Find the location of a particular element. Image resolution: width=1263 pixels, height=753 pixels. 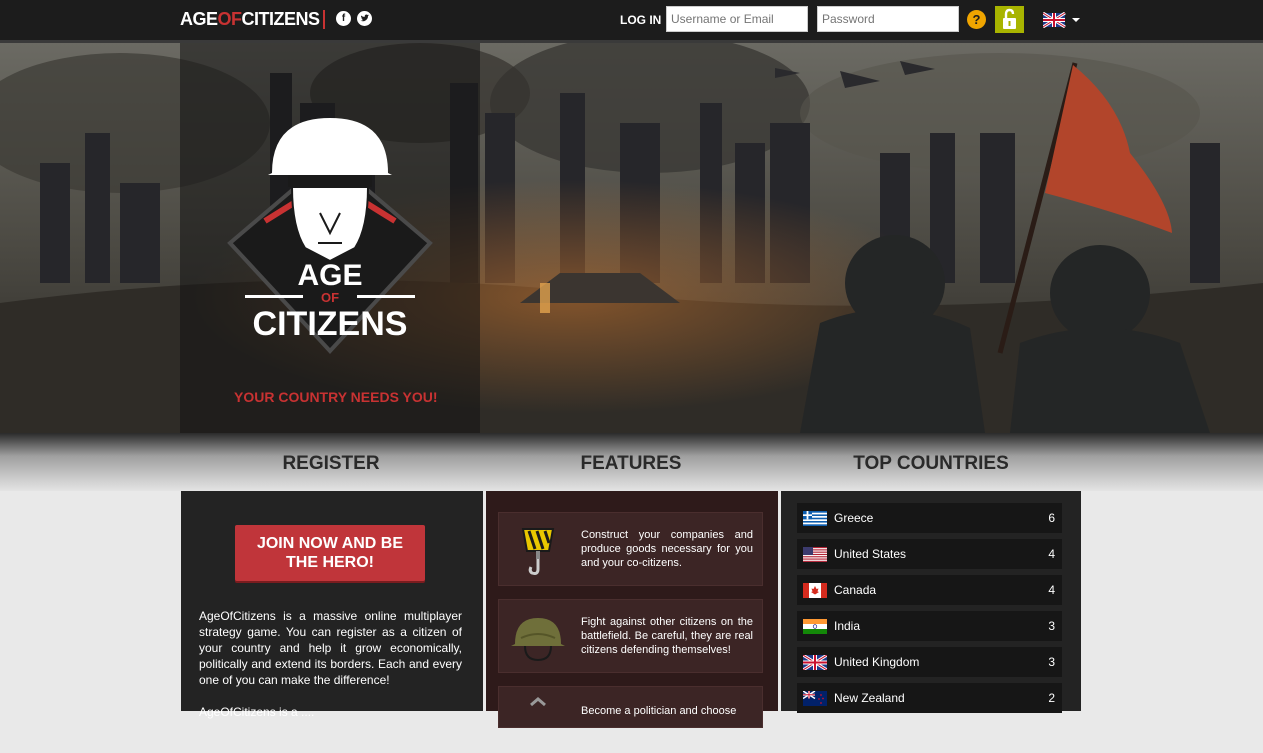

logo-age: AGE is located at coordinates (199, 19).